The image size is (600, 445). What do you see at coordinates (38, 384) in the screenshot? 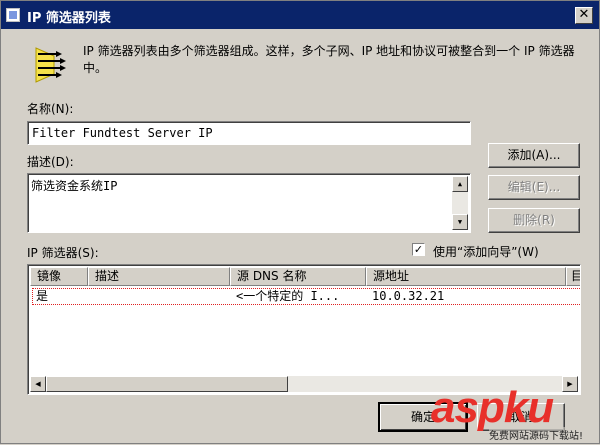
I see `scroll-left-icon: ◀` at bounding box center [38, 384].